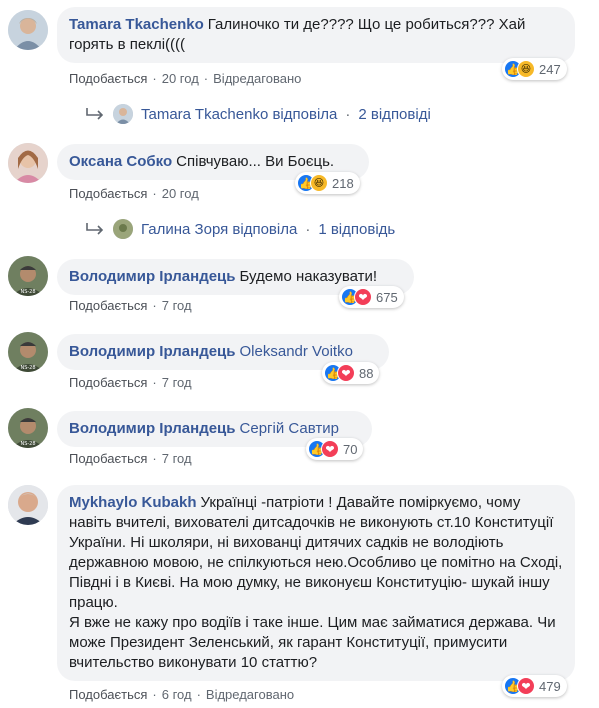 This screenshot has height=708, width=599. I want to click on reaction-count: 675, so click(387, 297).